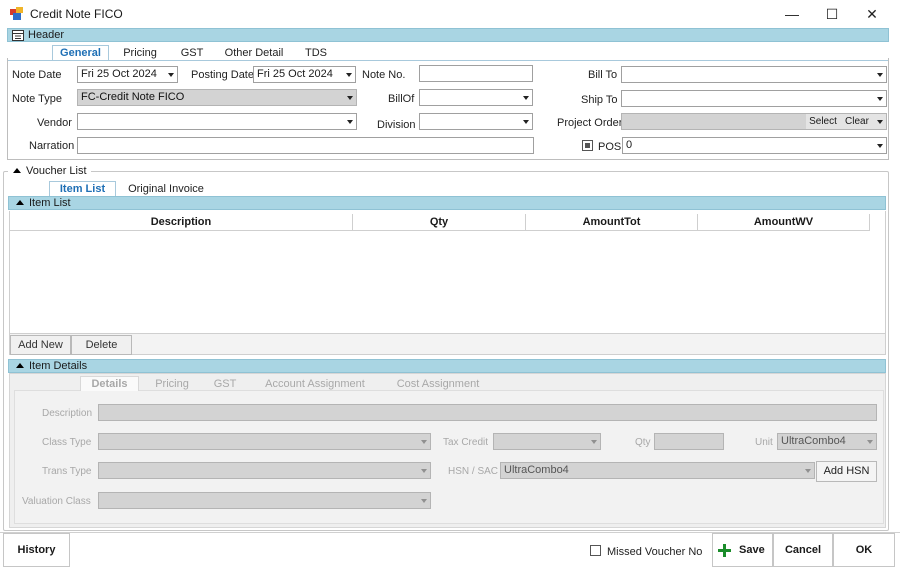  Describe the element at coordinates (58, 366) in the screenshot. I see `item-details-band-label: Item Details` at that location.